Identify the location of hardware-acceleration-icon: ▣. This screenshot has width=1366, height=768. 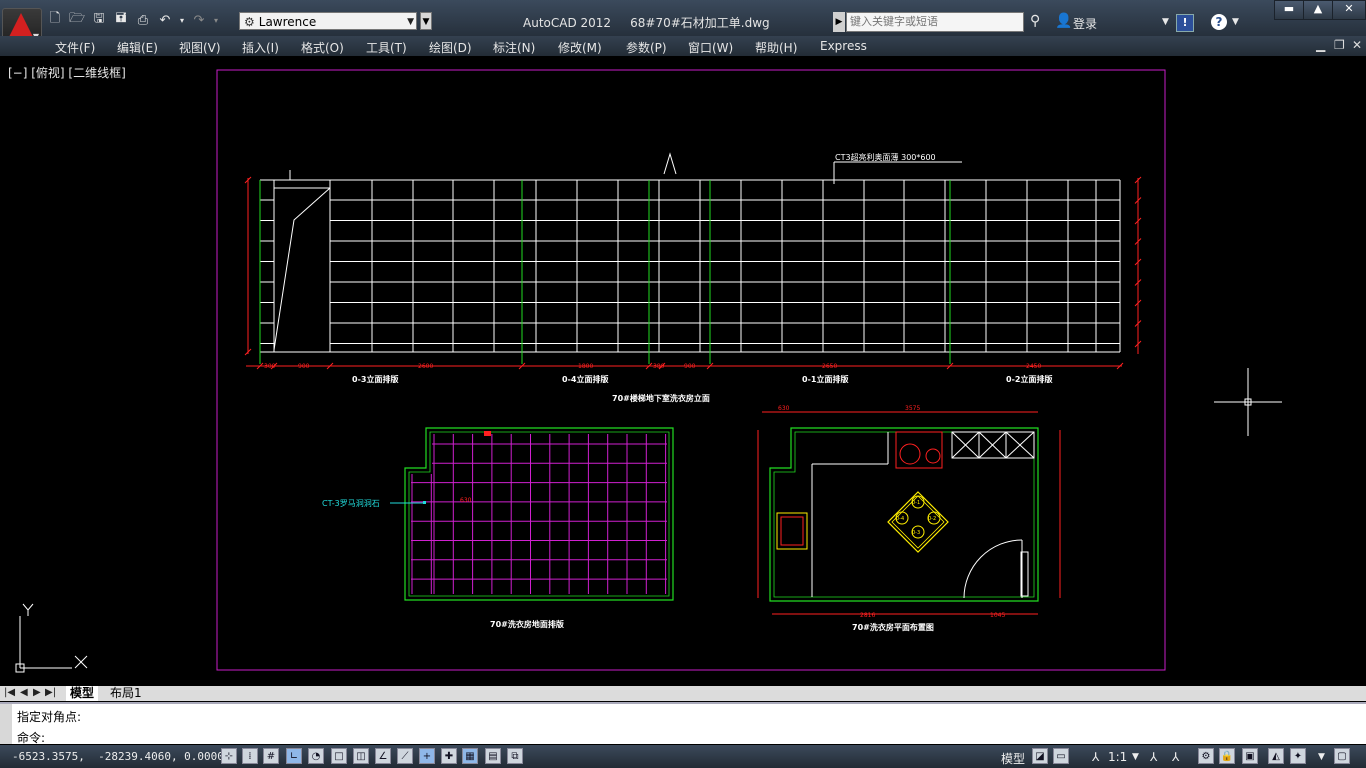
(1250, 756).